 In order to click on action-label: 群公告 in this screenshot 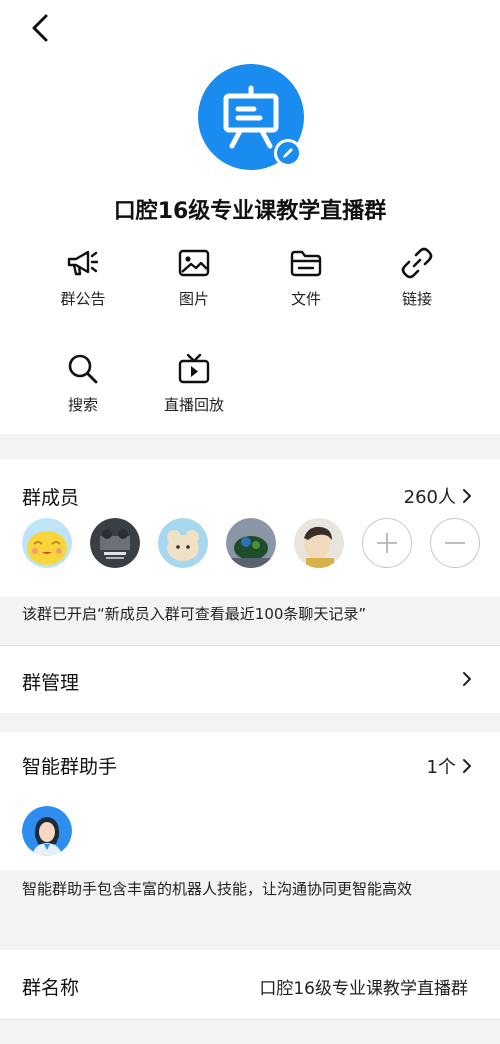, I will do `click(83, 299)`.